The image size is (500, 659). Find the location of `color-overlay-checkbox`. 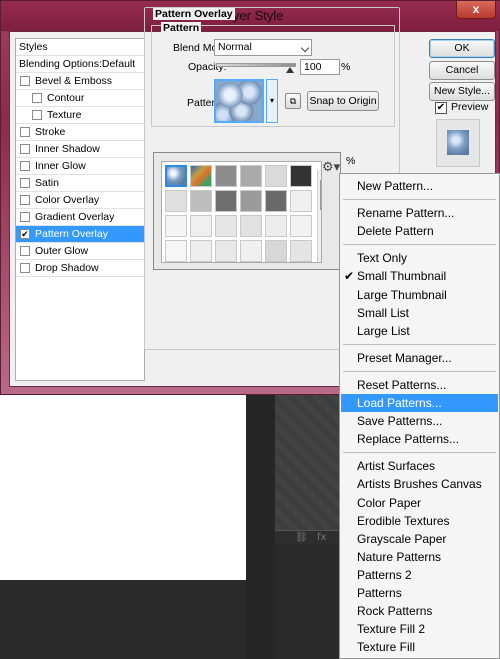

color-overlay-checkbox is located at coordinates (25, 200).